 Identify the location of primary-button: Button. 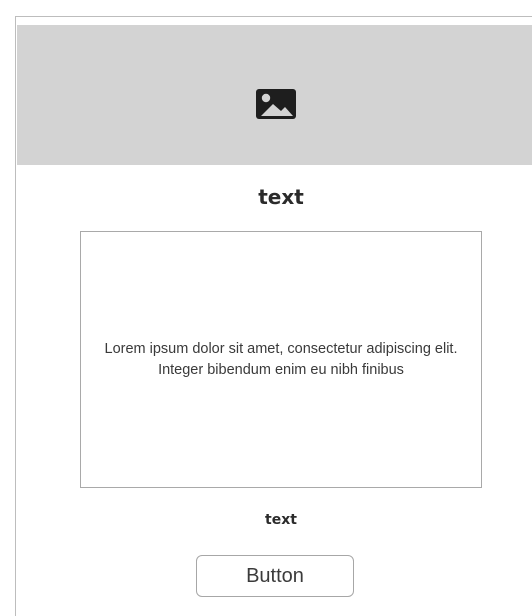
(275, 576).